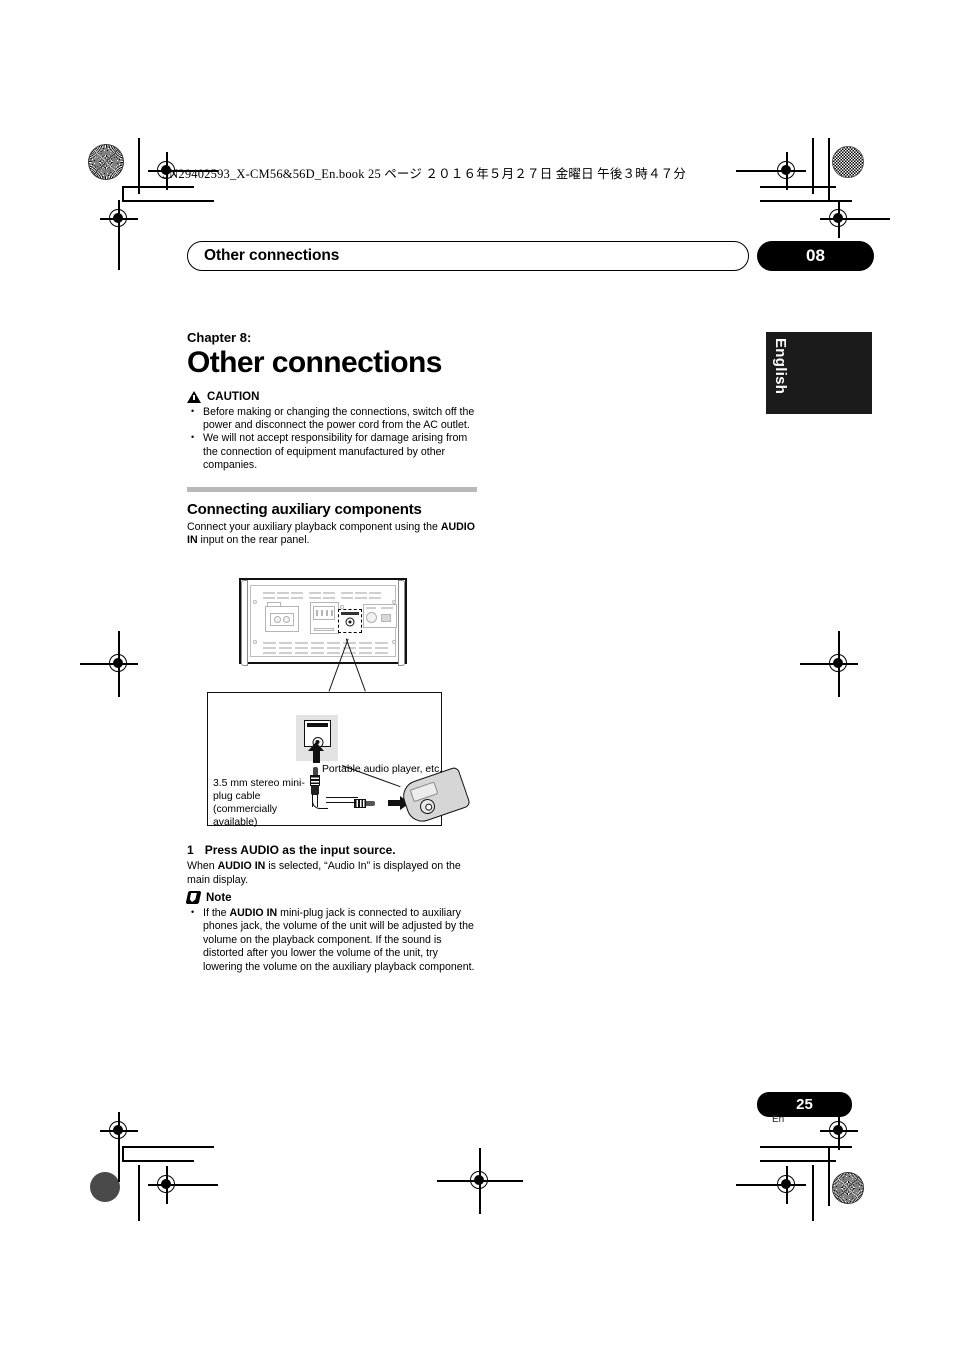 The height and width of the screenshot is (1351, 954). Describe the element at coordinates (780, 366) in the screenshot. I see `language-tab-label: English` at that location.